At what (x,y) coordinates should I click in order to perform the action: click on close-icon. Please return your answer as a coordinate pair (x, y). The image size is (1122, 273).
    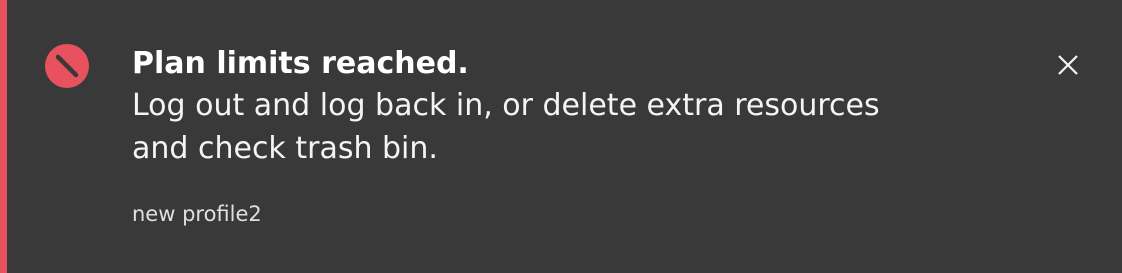
    Looking at the image, I should click on (1068, 65).